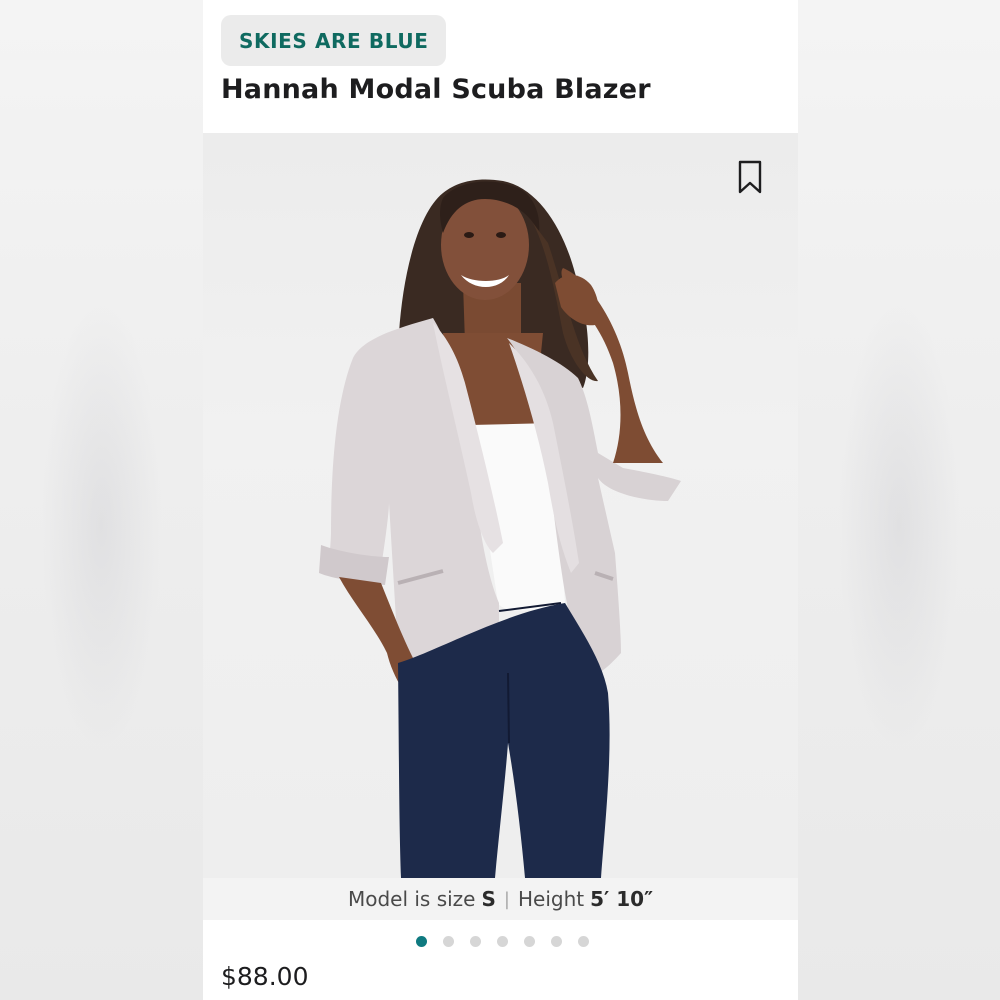 Image resolution: width=1000 pixels, height=1000 pixels. What do you see at coordinates (436, 89) in the screenshot?
I see `product-title: Hannah Modal Scuba Blazer` at bounding box center [436, 89].